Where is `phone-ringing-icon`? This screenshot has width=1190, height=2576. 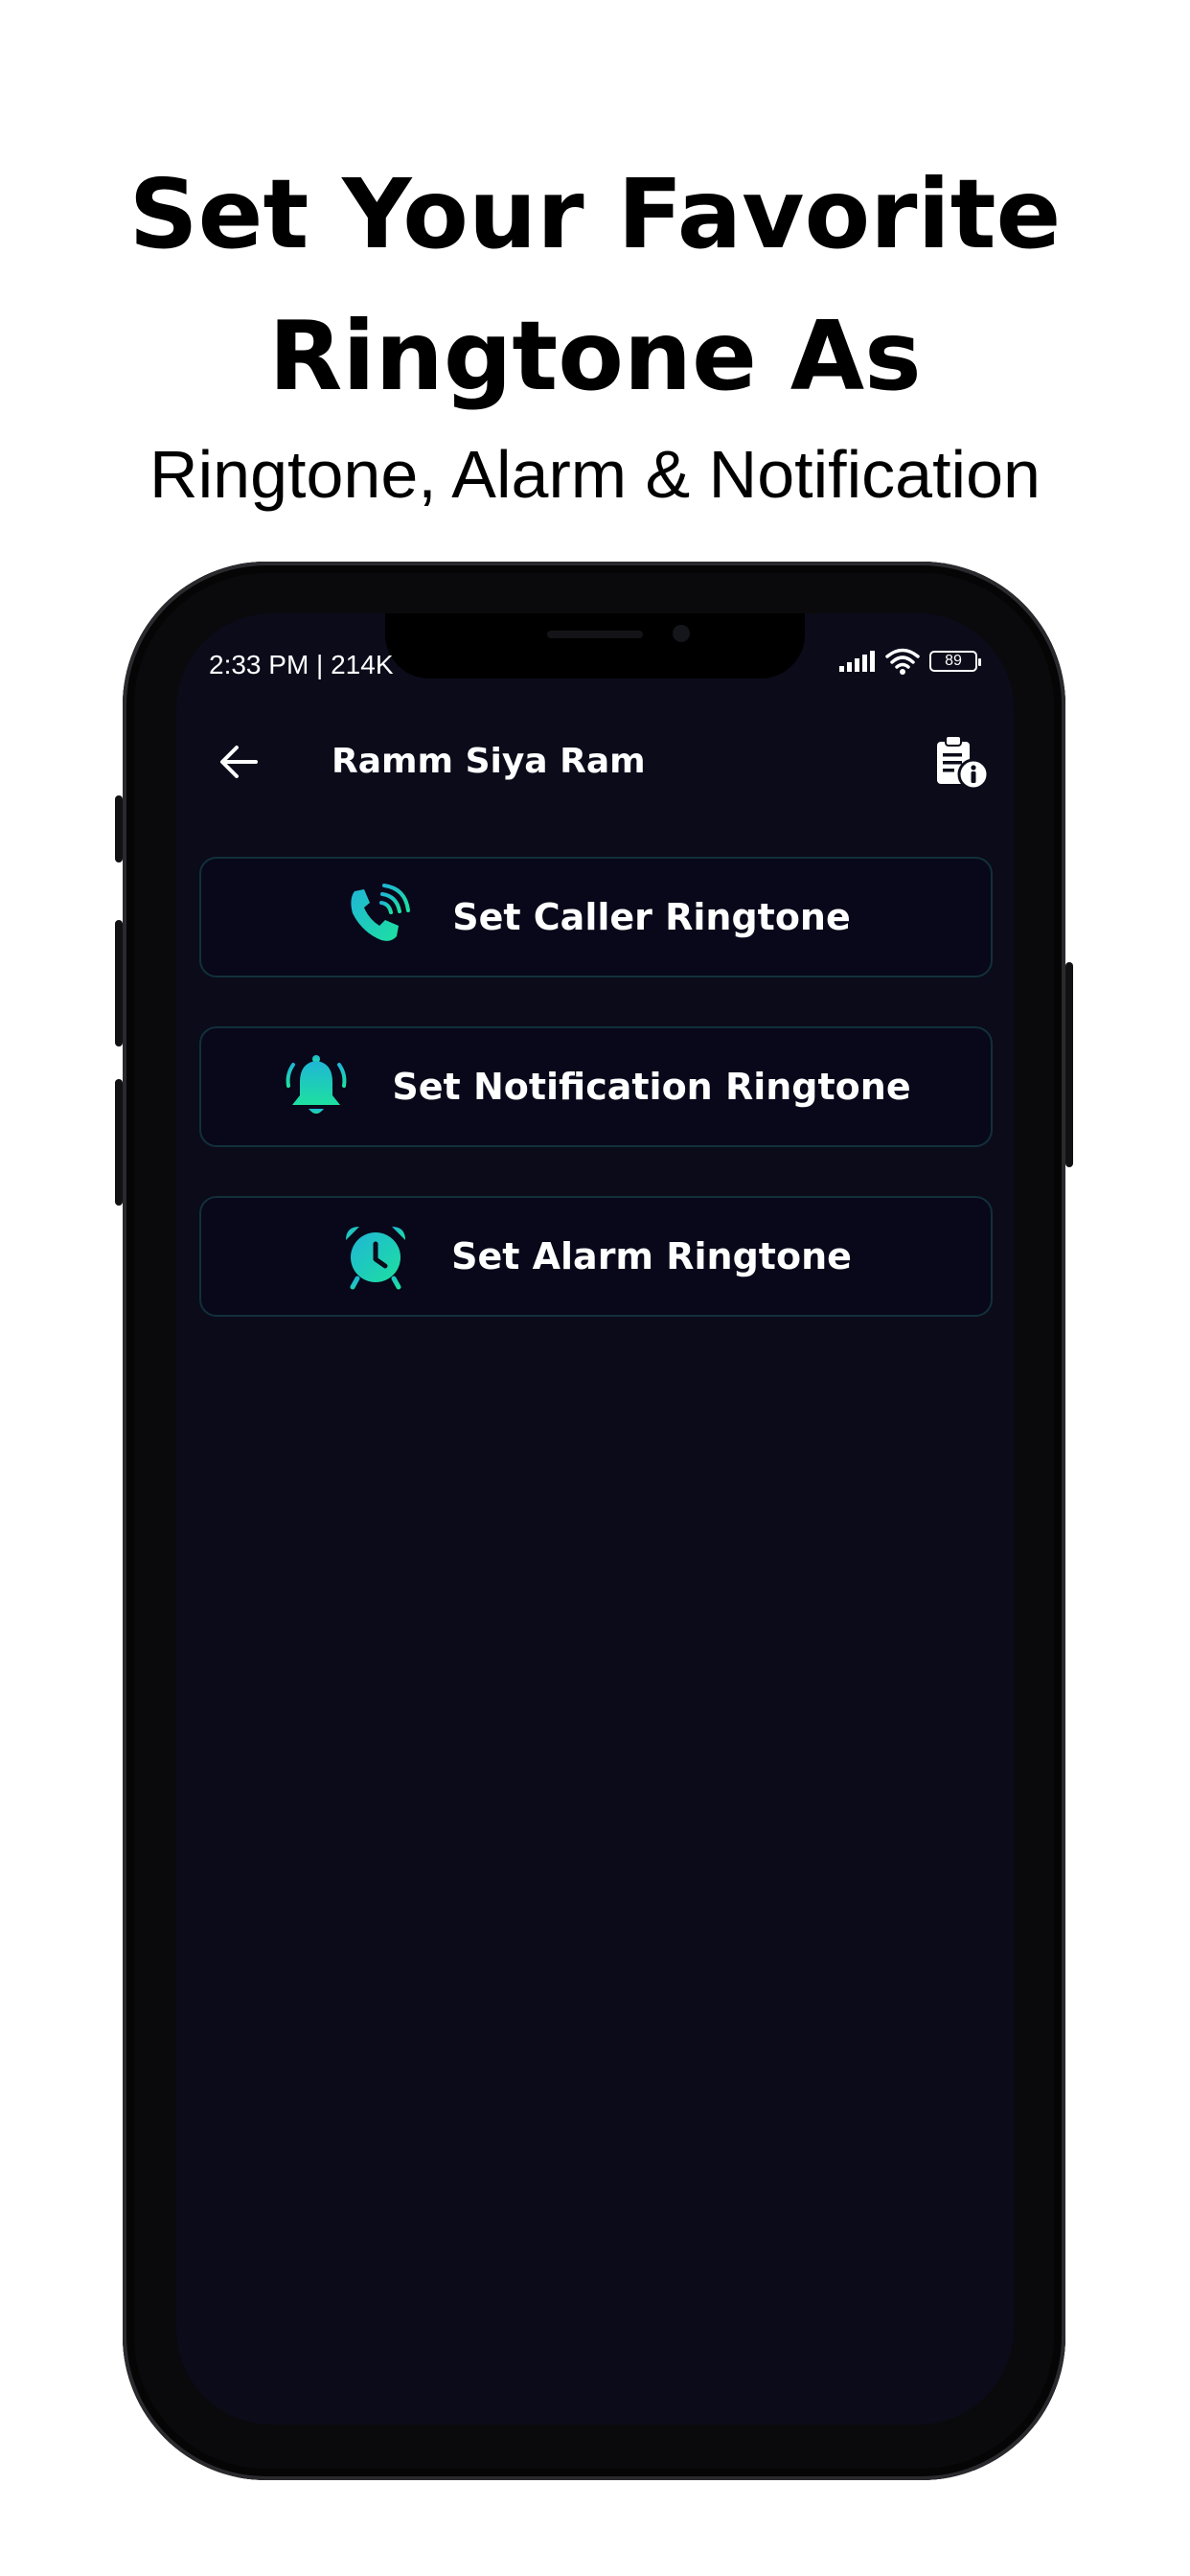
phone-ringing-icon is located at coordinates (377, 917).